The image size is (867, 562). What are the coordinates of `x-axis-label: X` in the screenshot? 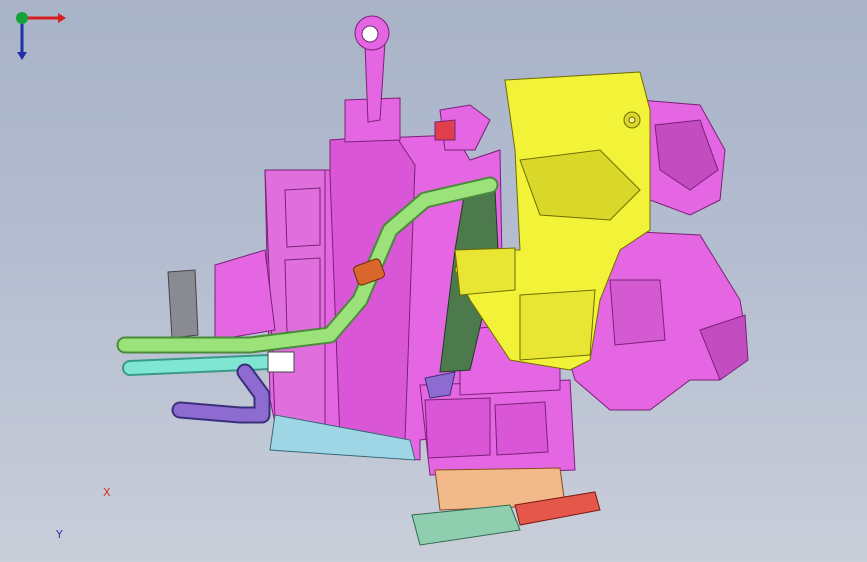 It's located at (107, 492).